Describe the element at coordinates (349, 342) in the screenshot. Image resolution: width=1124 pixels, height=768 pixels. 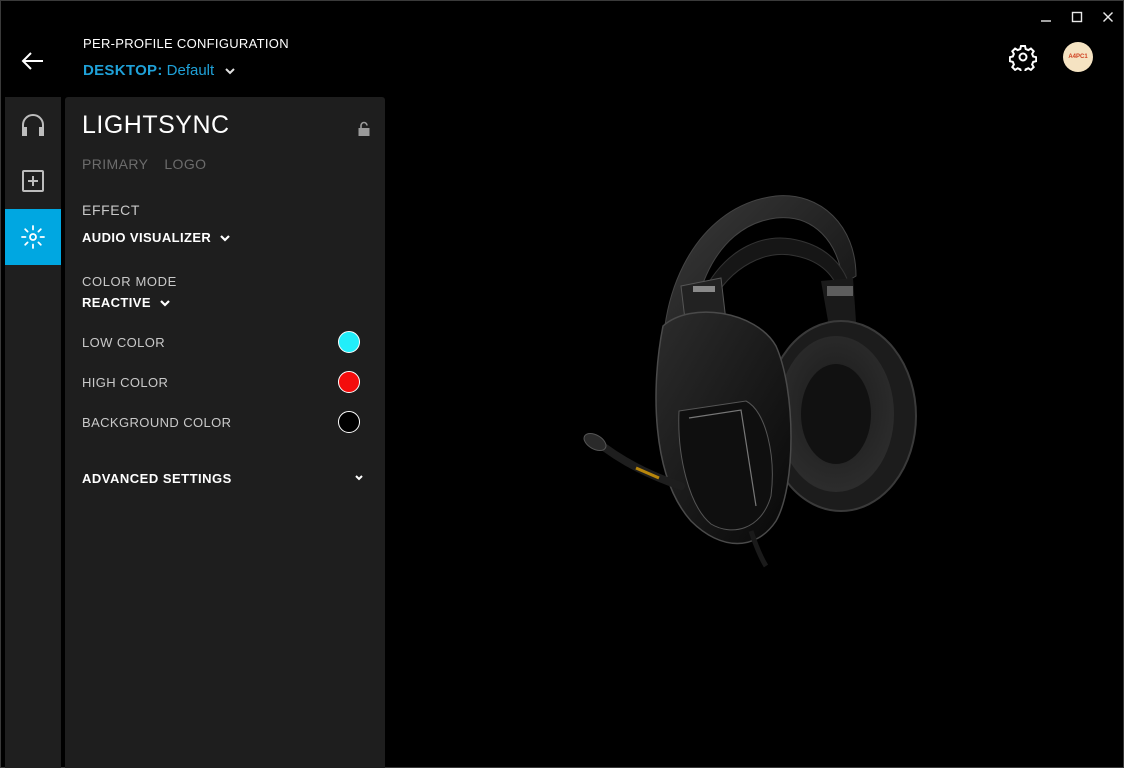
I see `low-color-swatch` at that location.